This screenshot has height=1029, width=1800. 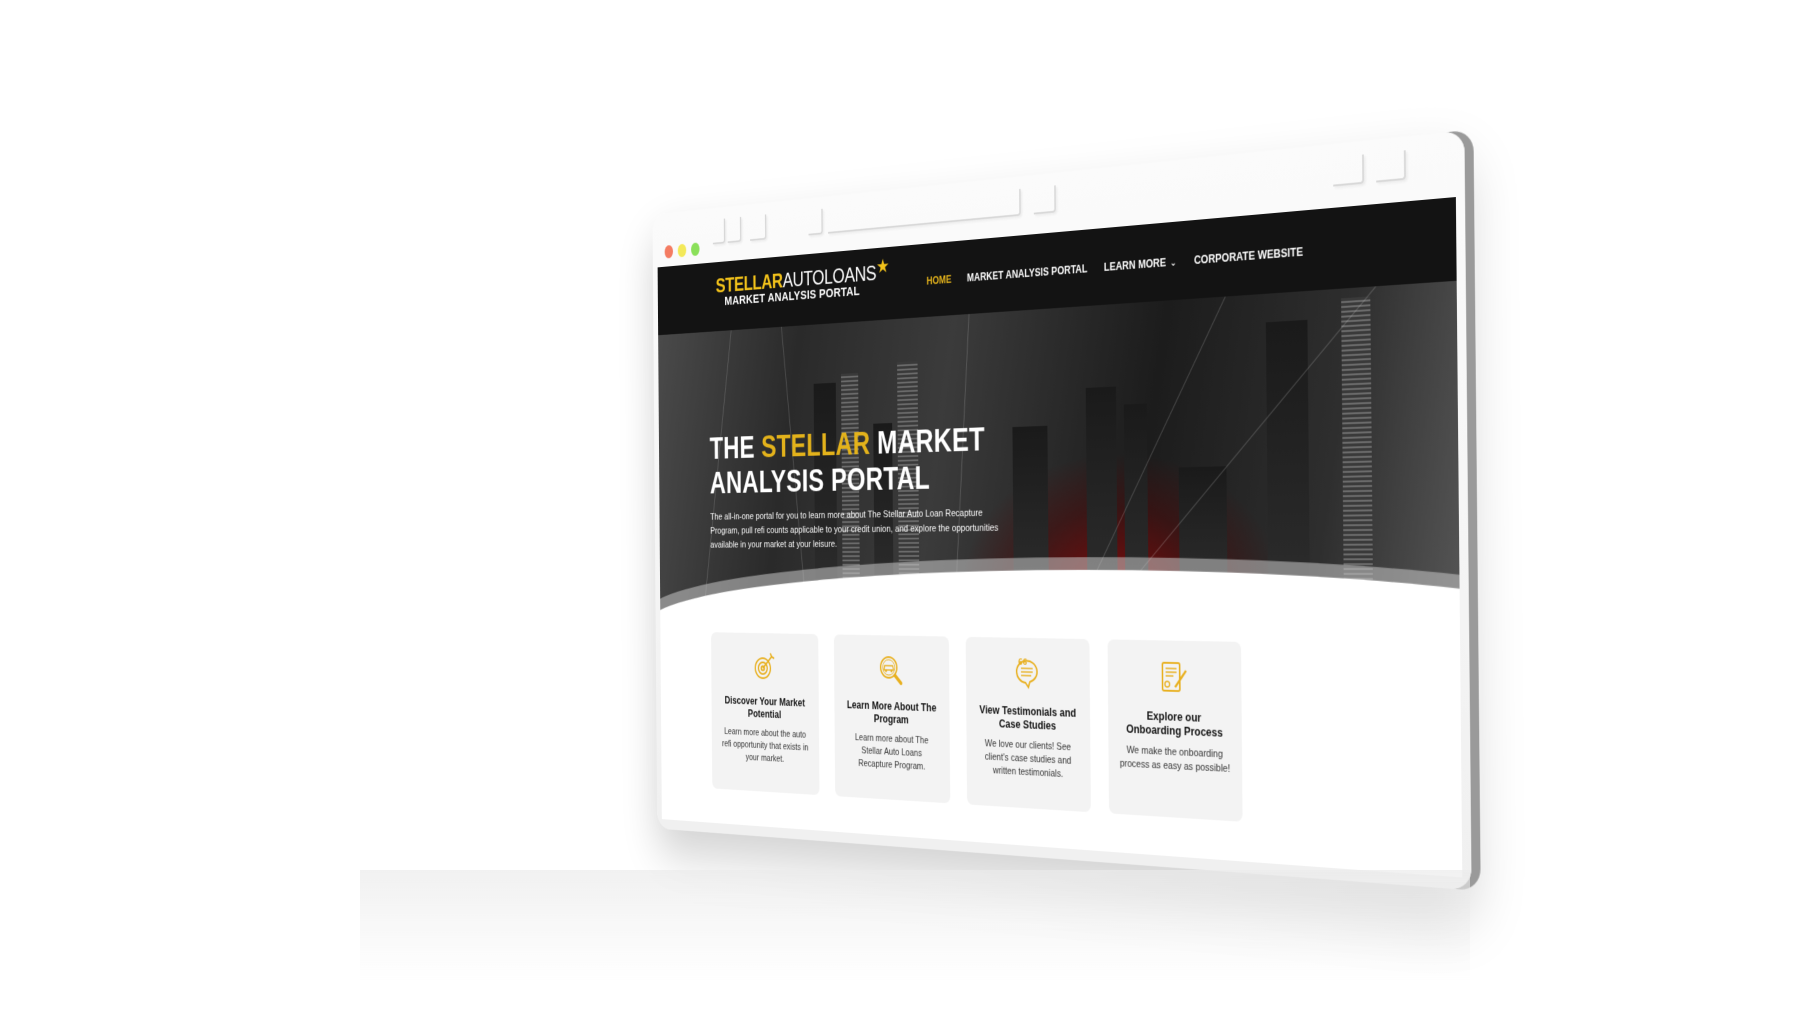 What do you see at coordinates (924, 211) in the screenshot?
I see `address-bar` at bounding box center [924, 211].